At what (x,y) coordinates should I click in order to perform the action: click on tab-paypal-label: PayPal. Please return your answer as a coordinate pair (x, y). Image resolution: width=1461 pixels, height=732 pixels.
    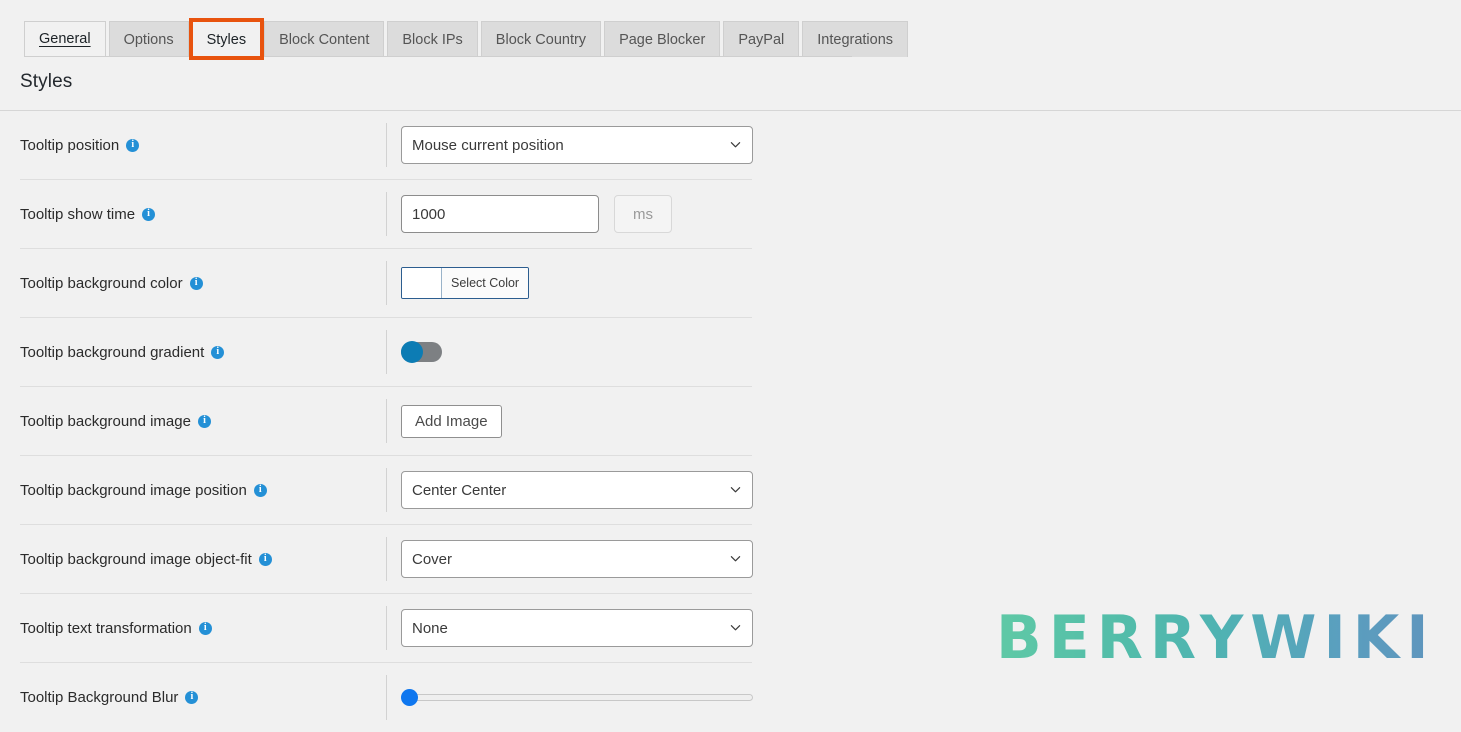
    Looking at the image, I should click on (761, 39).